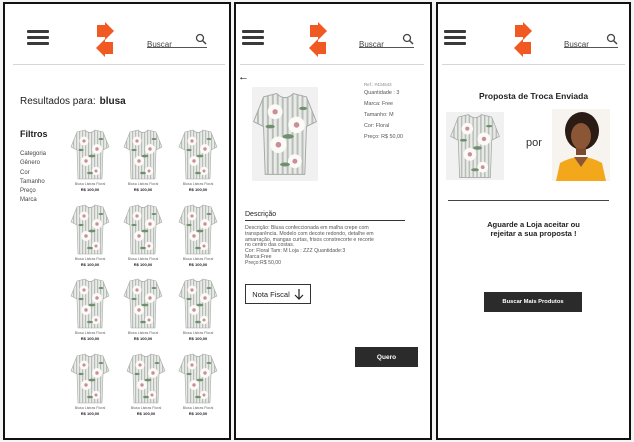 Image resolution: width=634 pixels, height=442 pixels. Describe the element at coordinates (34, 134) in the screenshot. I see `filters-title: Filtros` at that location.